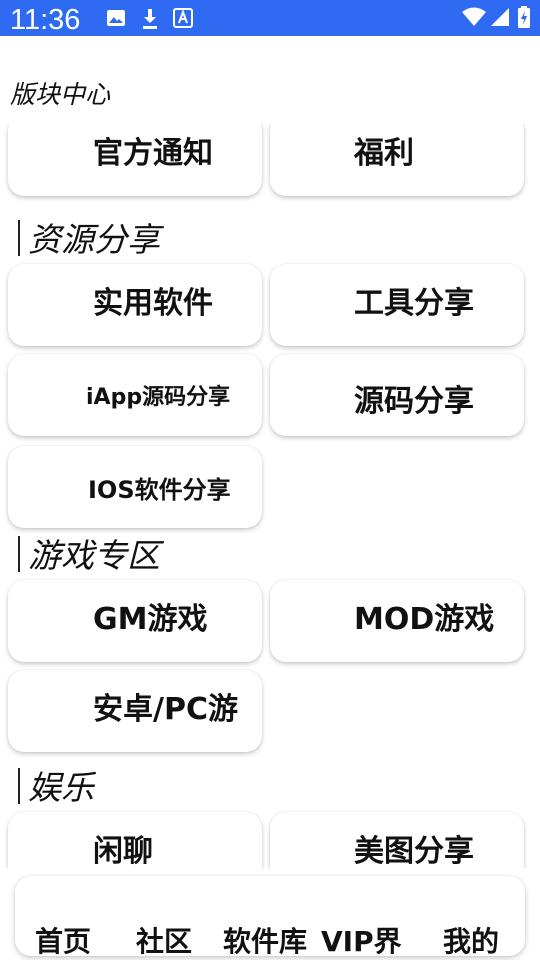 The height and width of the screenshot is (960, 540). What do you see at coordinates (94, 239) in the screenshot?
I see `section-title: 资源分享` at bounding box center [94, 239].